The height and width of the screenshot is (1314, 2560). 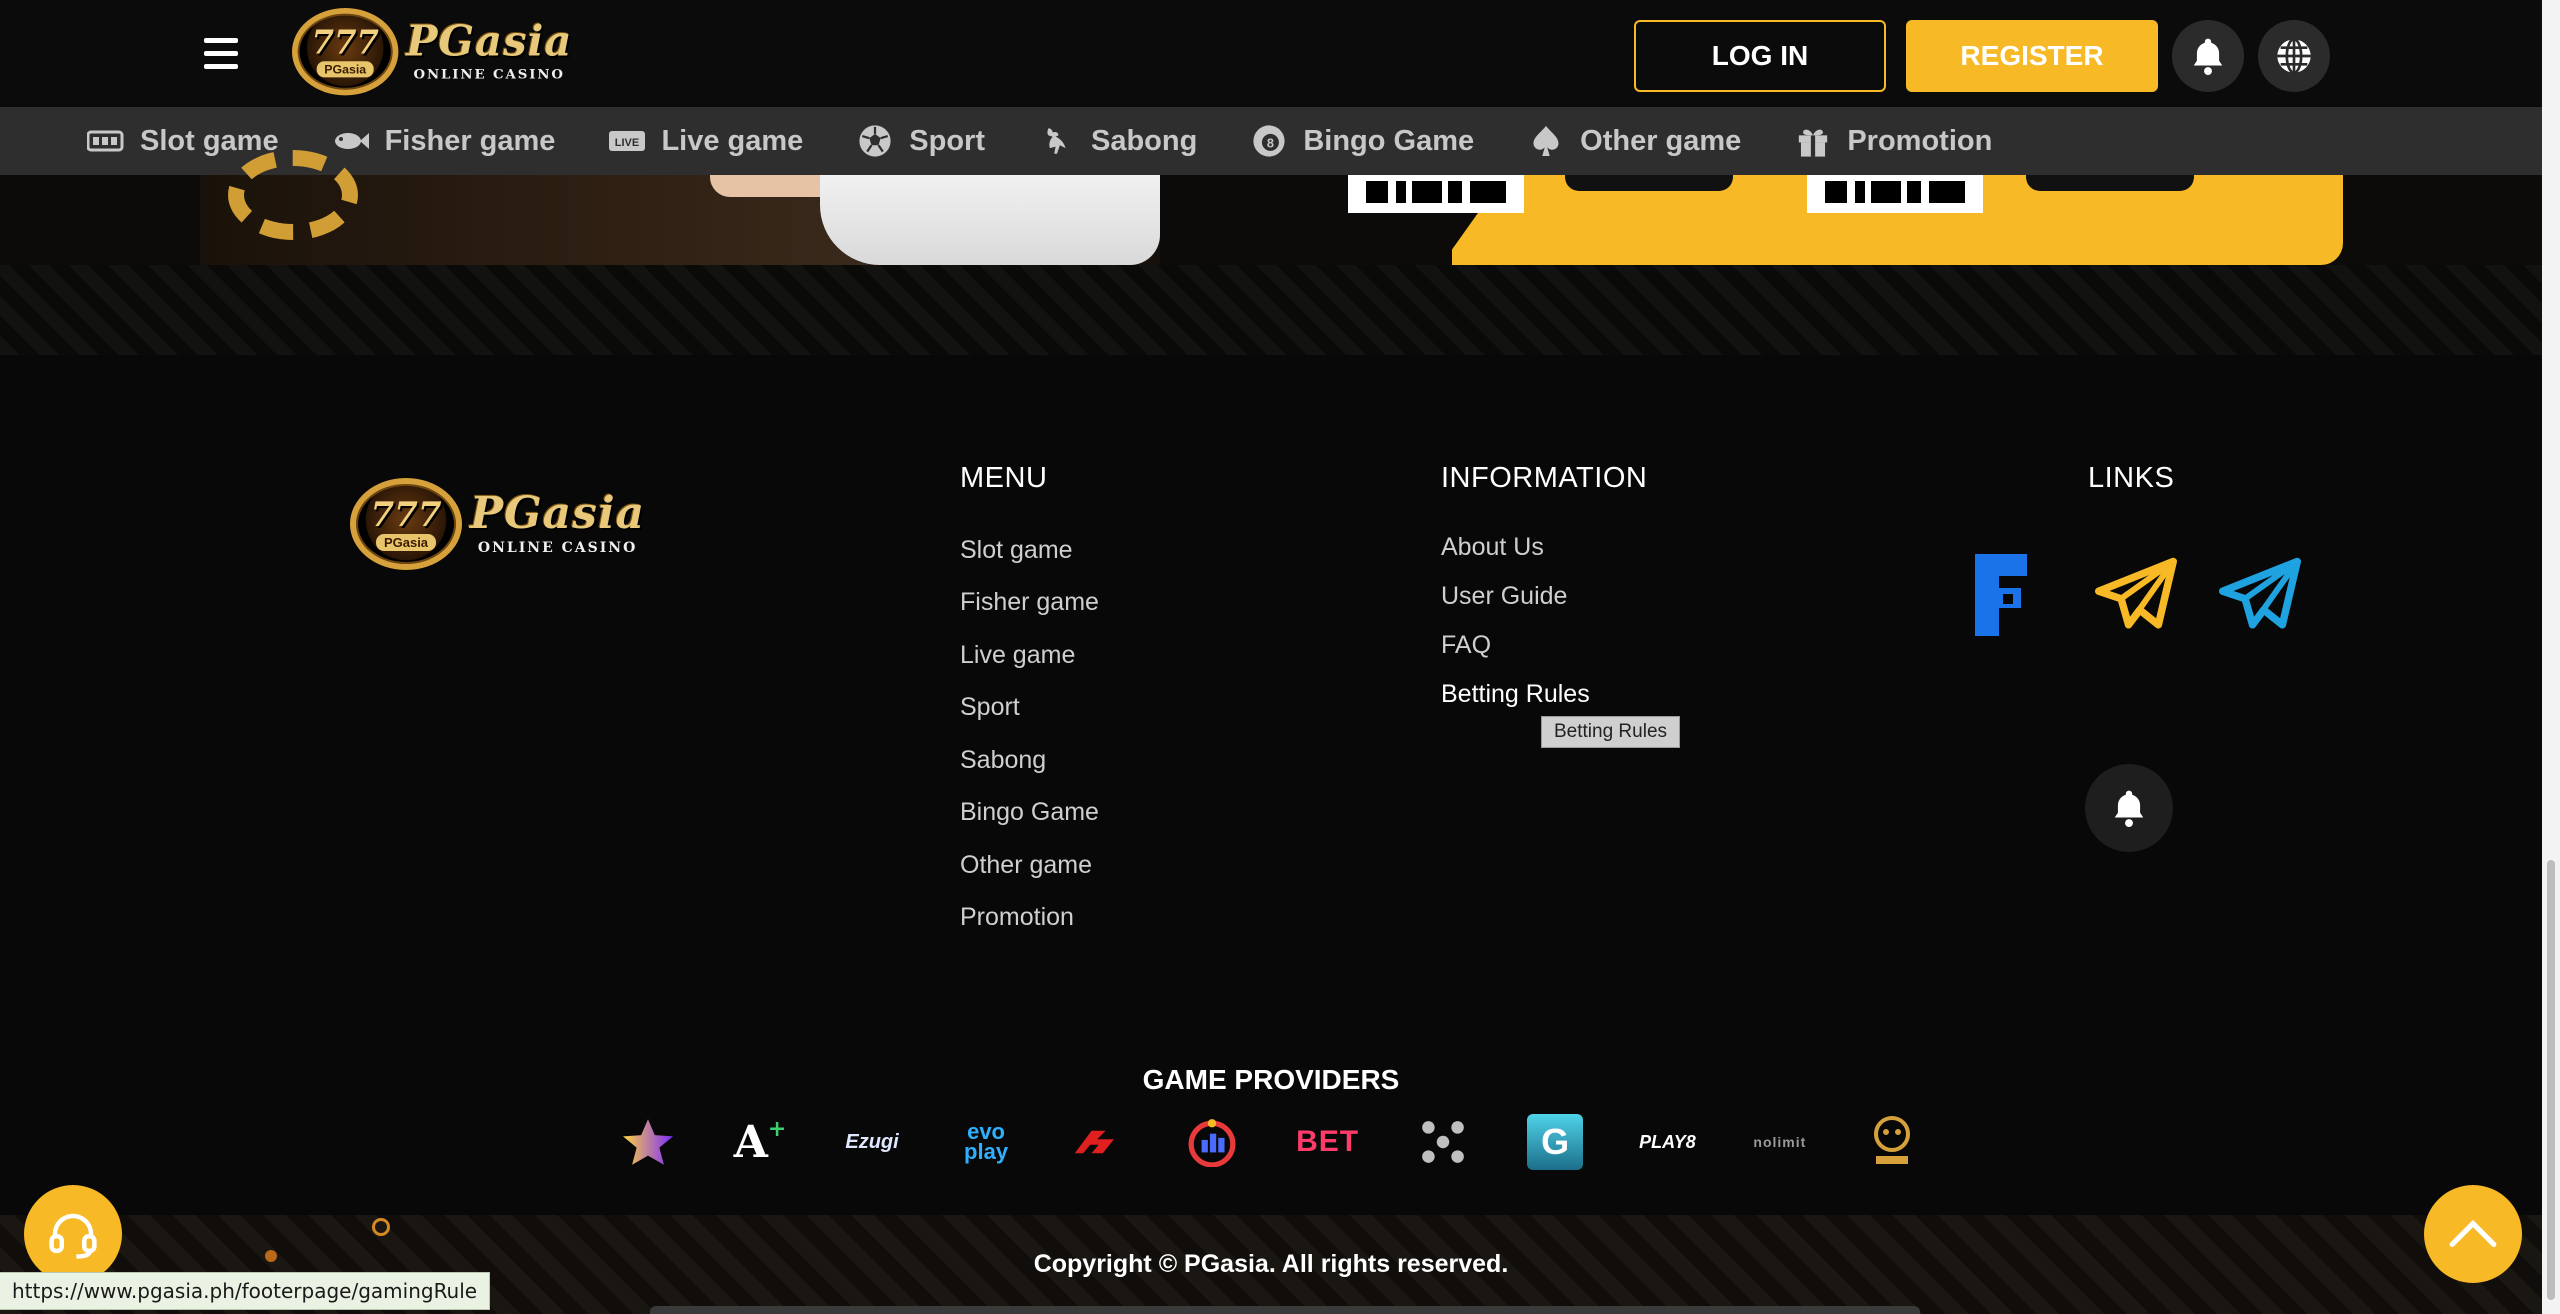 What do you see at coordinates (351, 141) in the screenshot?
I see `fish-icon` at bounding box center [351, 141].